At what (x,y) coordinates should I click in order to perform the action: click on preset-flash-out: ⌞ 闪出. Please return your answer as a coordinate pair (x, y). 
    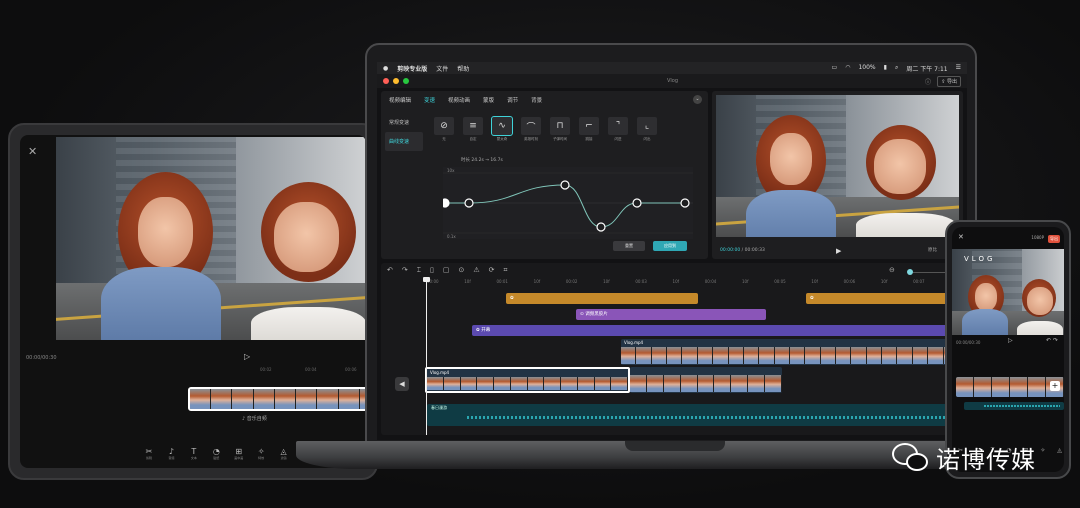
    Looking at the image, I should click on (647, 129).